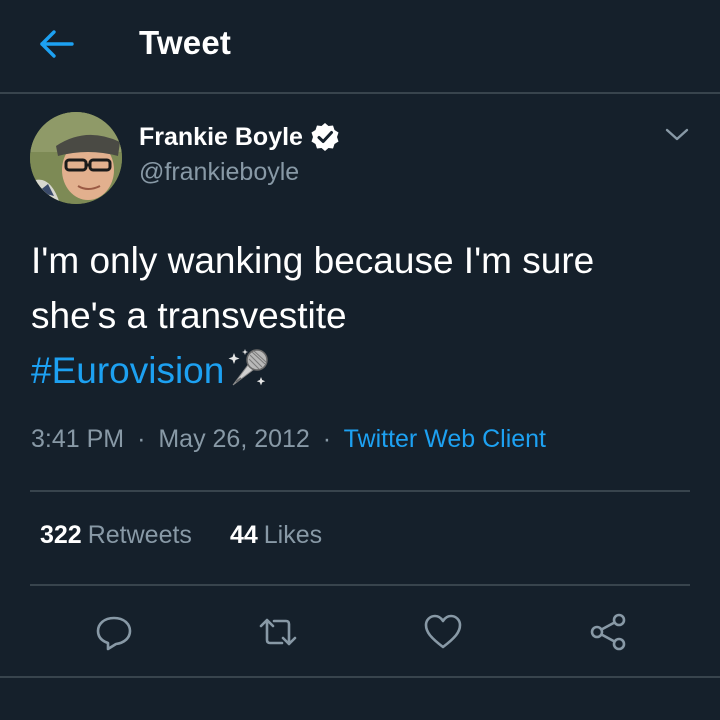 This screenshot has height=720, width=720. I want to click on chevron-down-icon, so click(677, 134).